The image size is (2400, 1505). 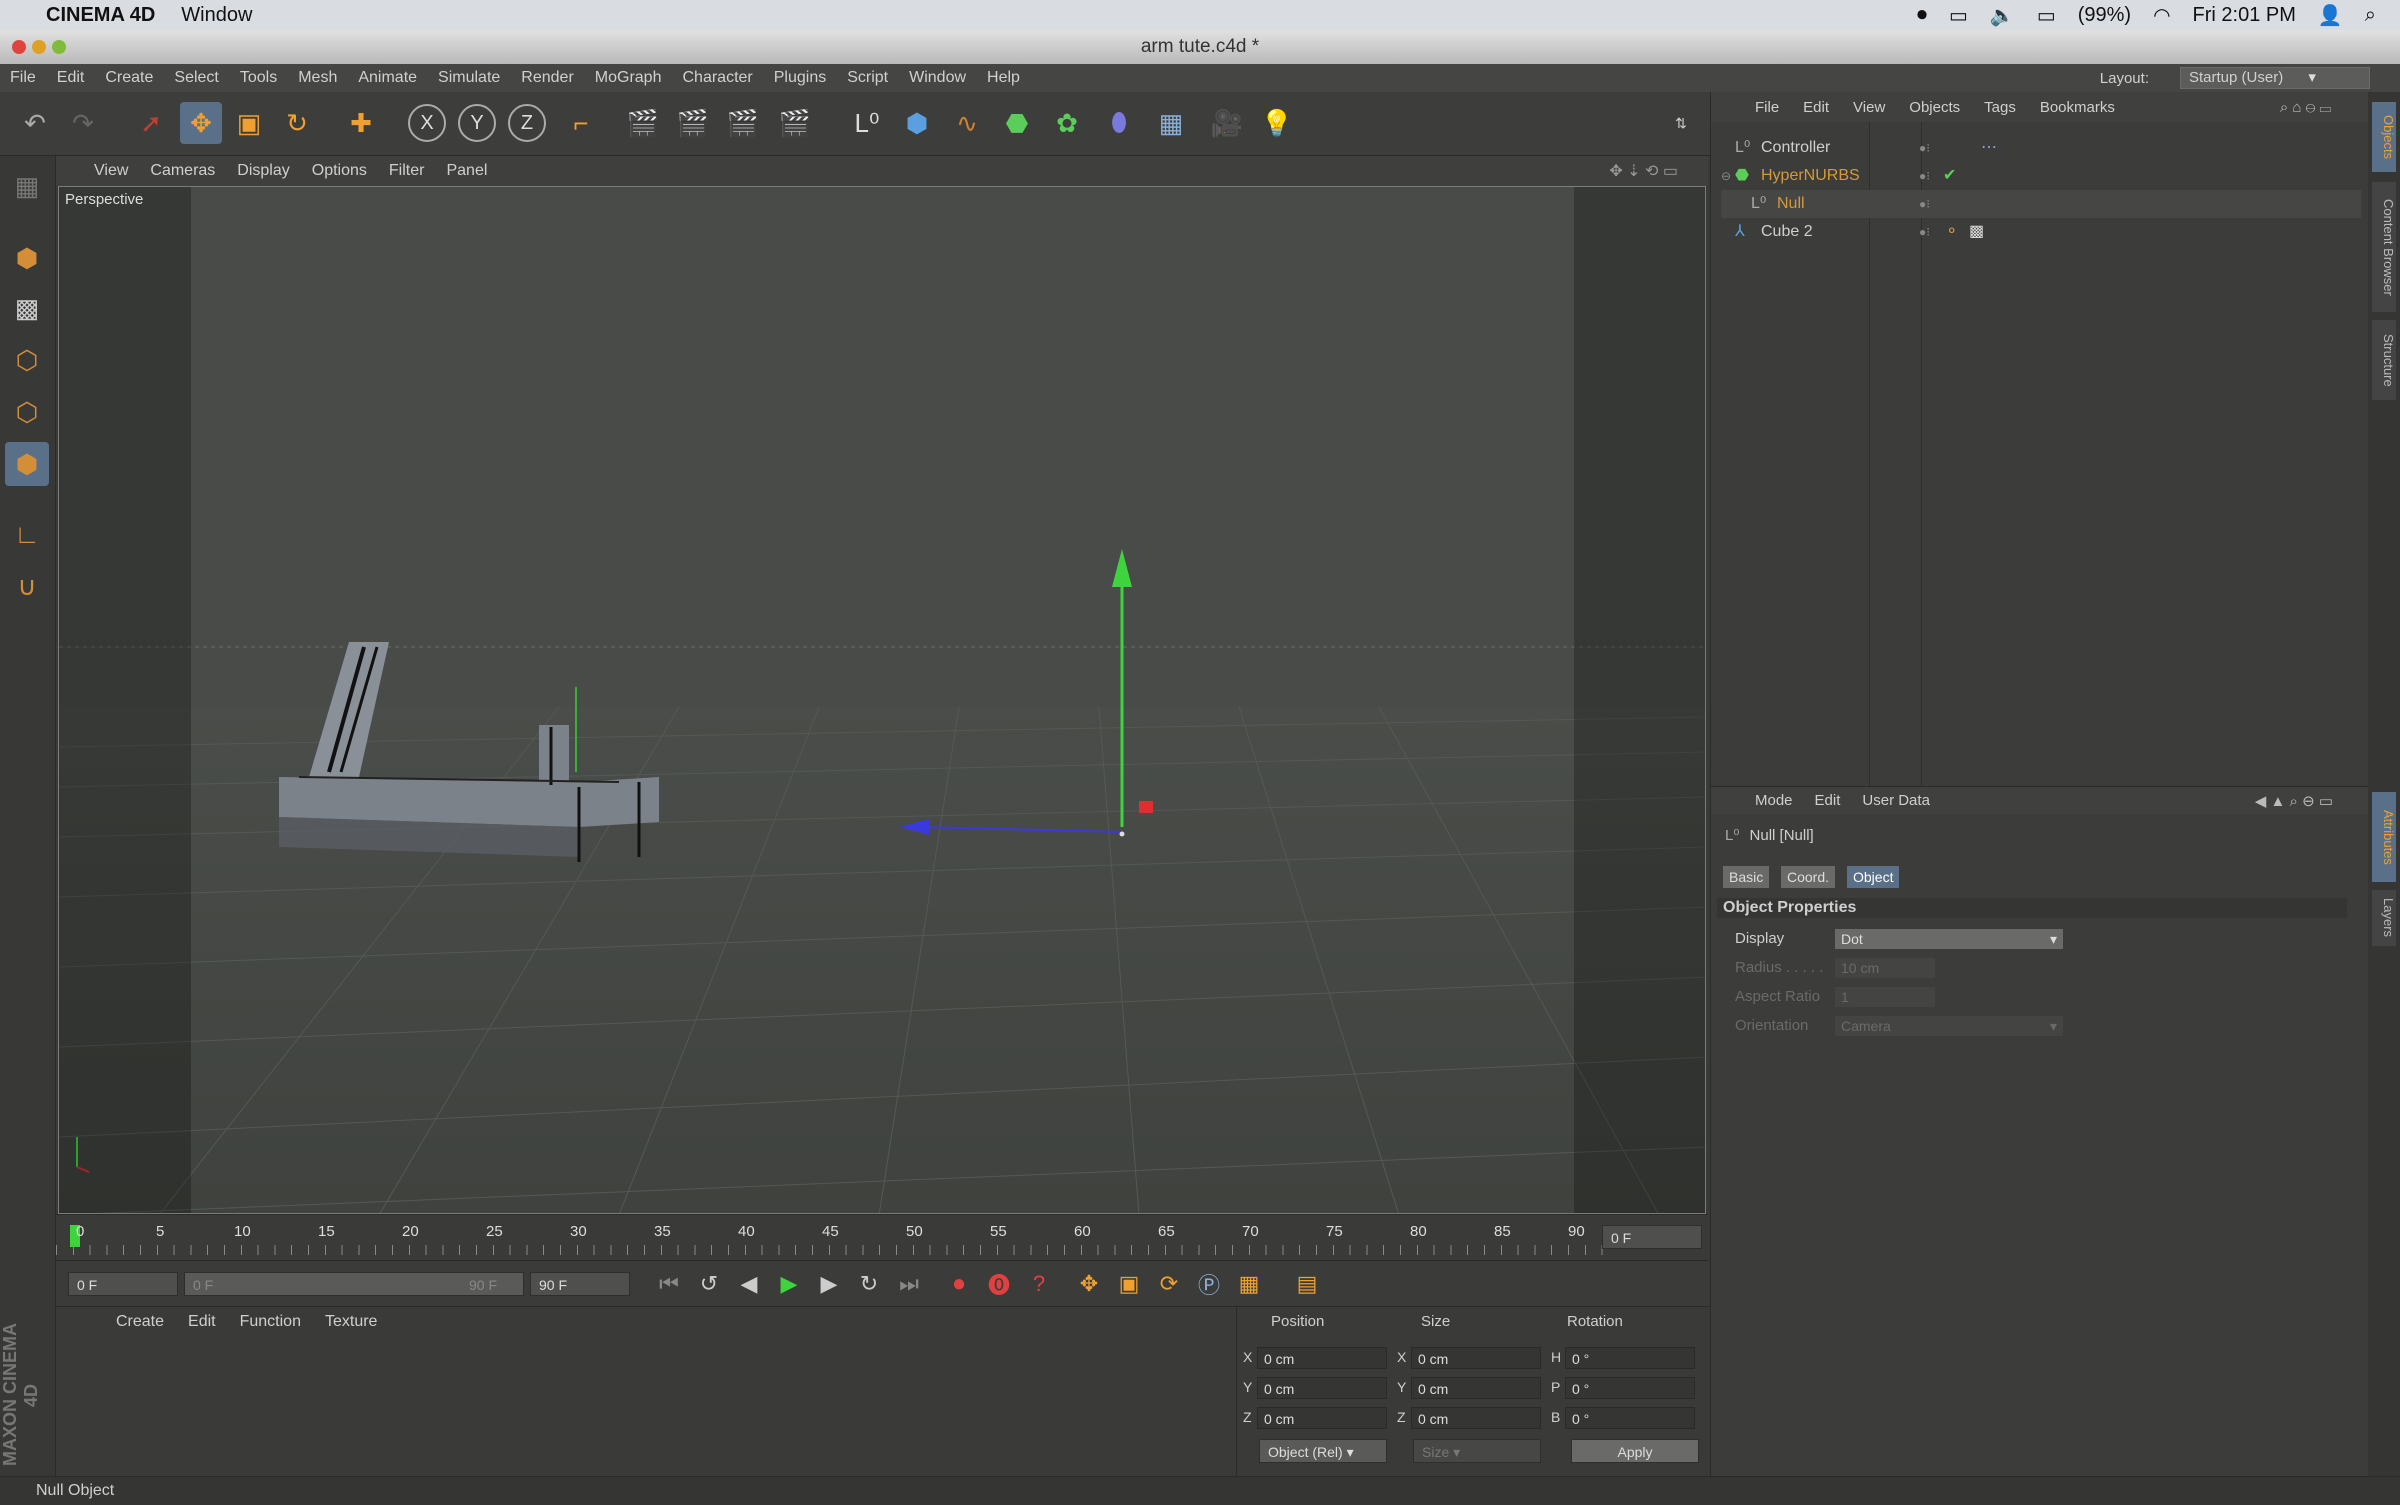 I want to click on menu-edit: Edit, so click(x=71, y=78).